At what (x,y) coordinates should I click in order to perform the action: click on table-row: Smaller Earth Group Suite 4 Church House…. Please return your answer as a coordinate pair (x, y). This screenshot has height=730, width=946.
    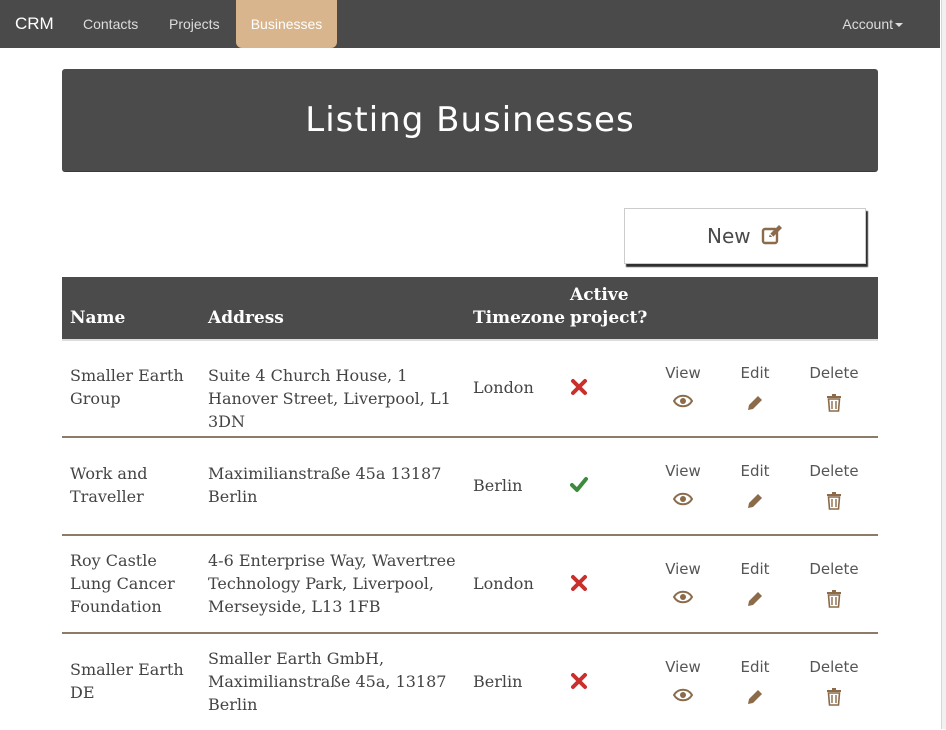
    Looking at the image, I should click on (470, 389).